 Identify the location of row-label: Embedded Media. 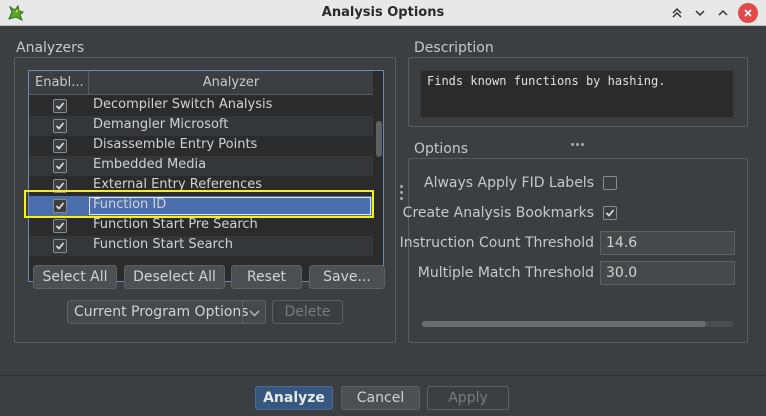
(150, 164).